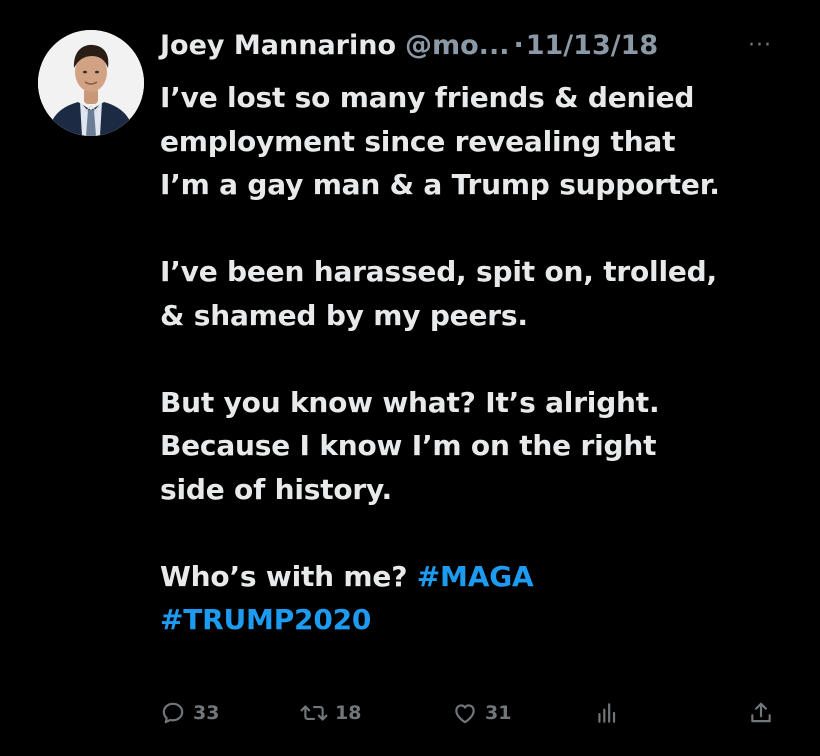 This screenshot has width=820, height=756. I want to click on more-options-icon: ···, so click(760, 46).